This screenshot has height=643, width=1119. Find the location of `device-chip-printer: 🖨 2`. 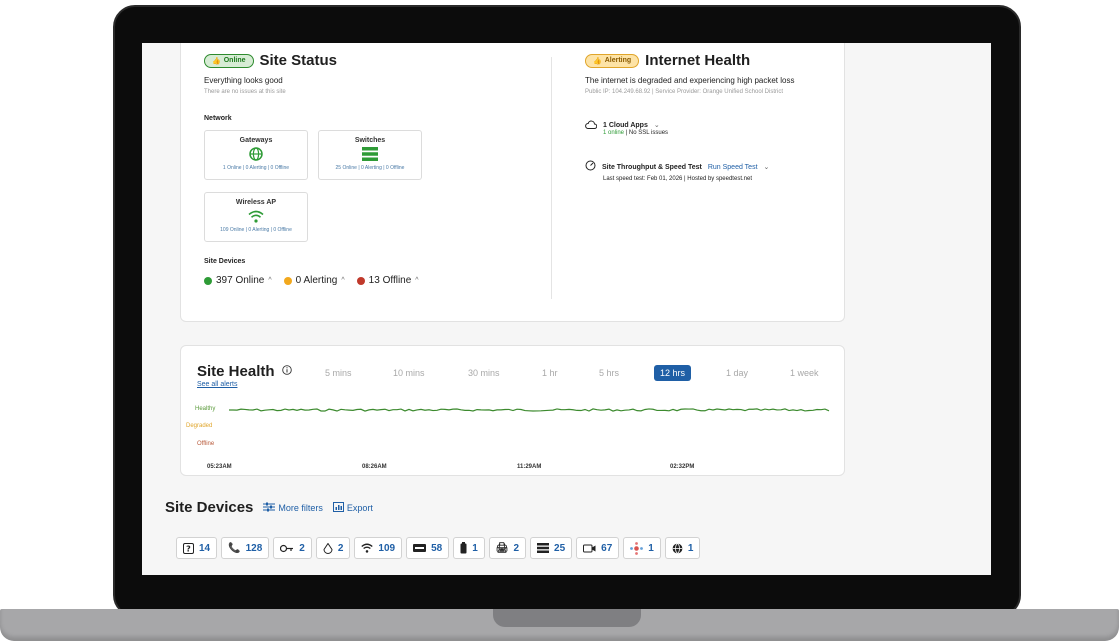

device-chip-printer: 🖨 2 is located at coordinates (507, 548).